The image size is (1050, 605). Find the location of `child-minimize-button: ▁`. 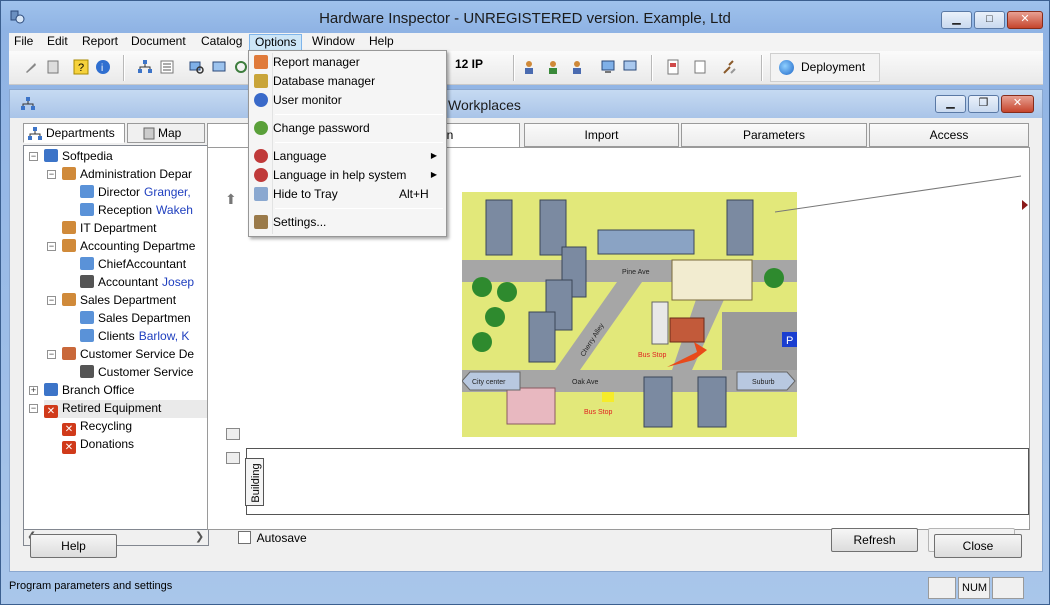

child-minimize-button: ▁ is located at coordinates (950, 104).